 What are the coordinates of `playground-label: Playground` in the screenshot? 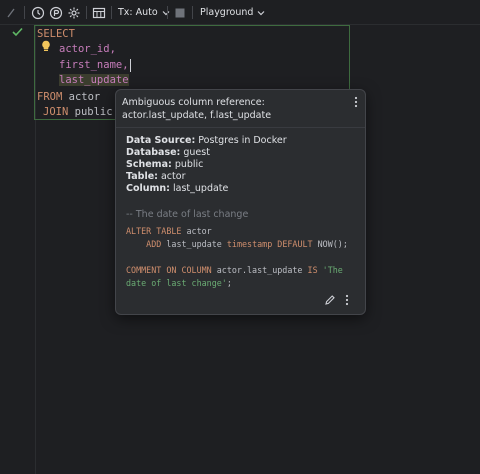 It's located at (227, 12).